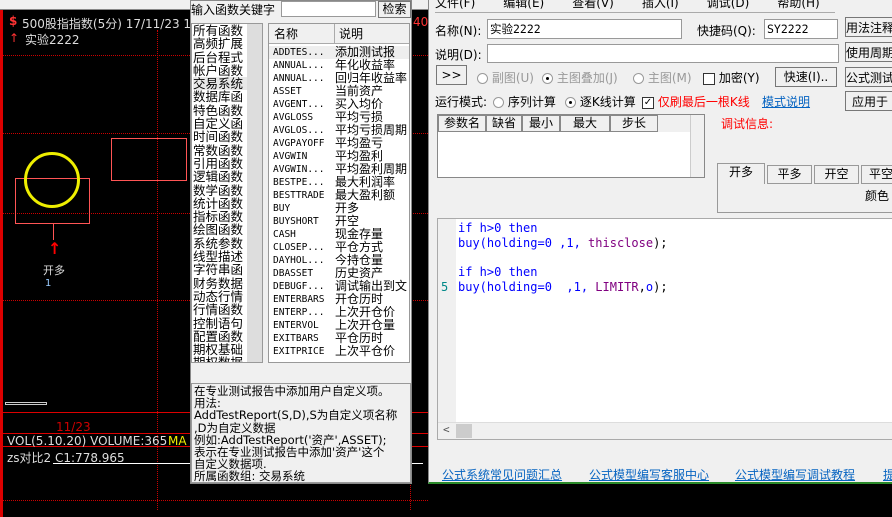  I want to click on function-name: ASSET, so click(287, 91).